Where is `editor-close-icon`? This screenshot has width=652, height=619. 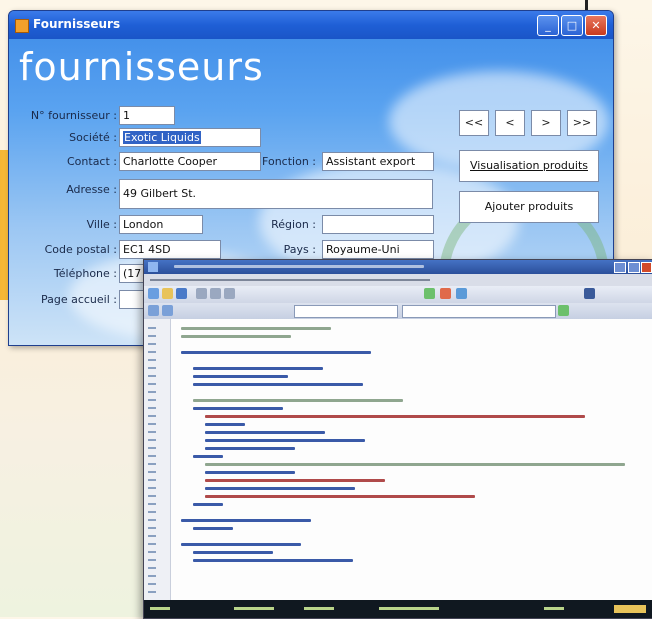 editor-close-icon is located at coordinates (646, 267).